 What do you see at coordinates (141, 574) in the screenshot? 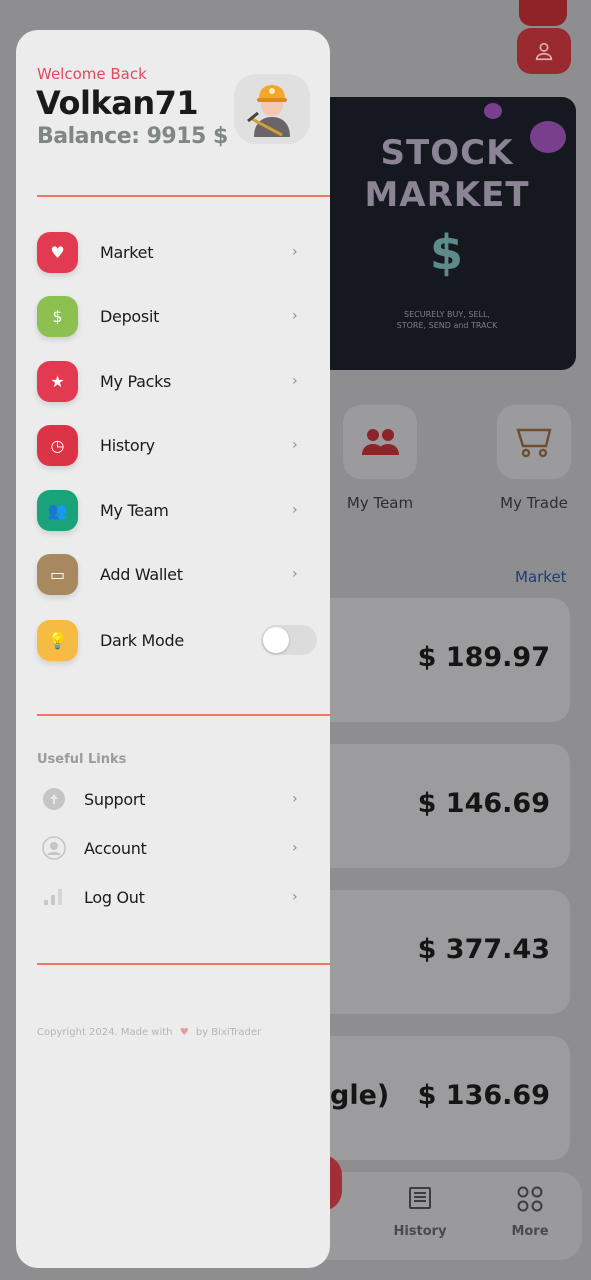
I see `menu-label: Add Wallet` at bounding box center [141, 574].